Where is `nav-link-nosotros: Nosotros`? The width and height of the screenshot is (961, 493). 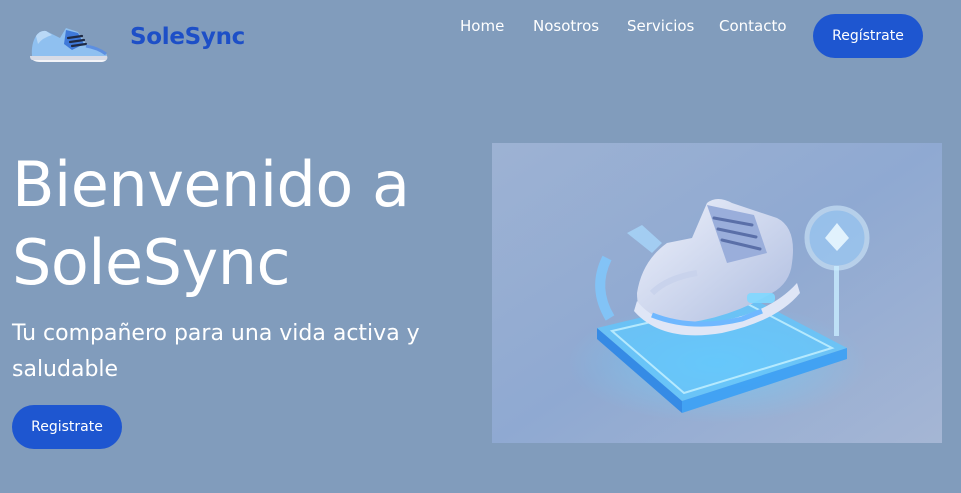
nav-link-nosotros: Nosotros is located at coordinates (566, 26).